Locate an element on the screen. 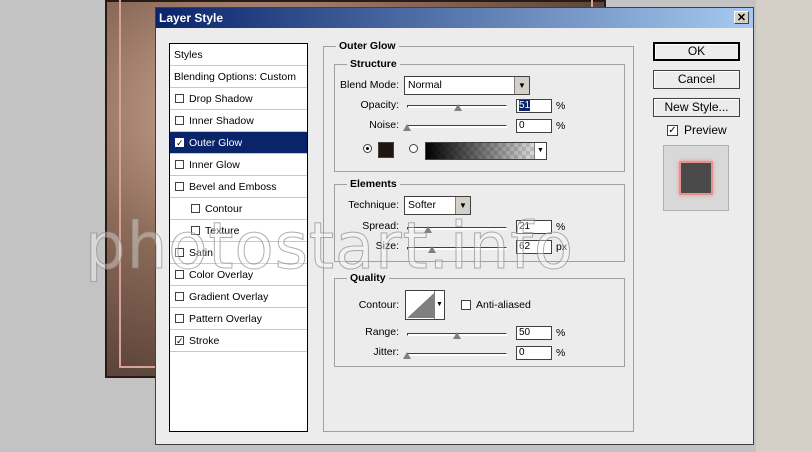  preview-glow-square is located at coordinates (696, 178).